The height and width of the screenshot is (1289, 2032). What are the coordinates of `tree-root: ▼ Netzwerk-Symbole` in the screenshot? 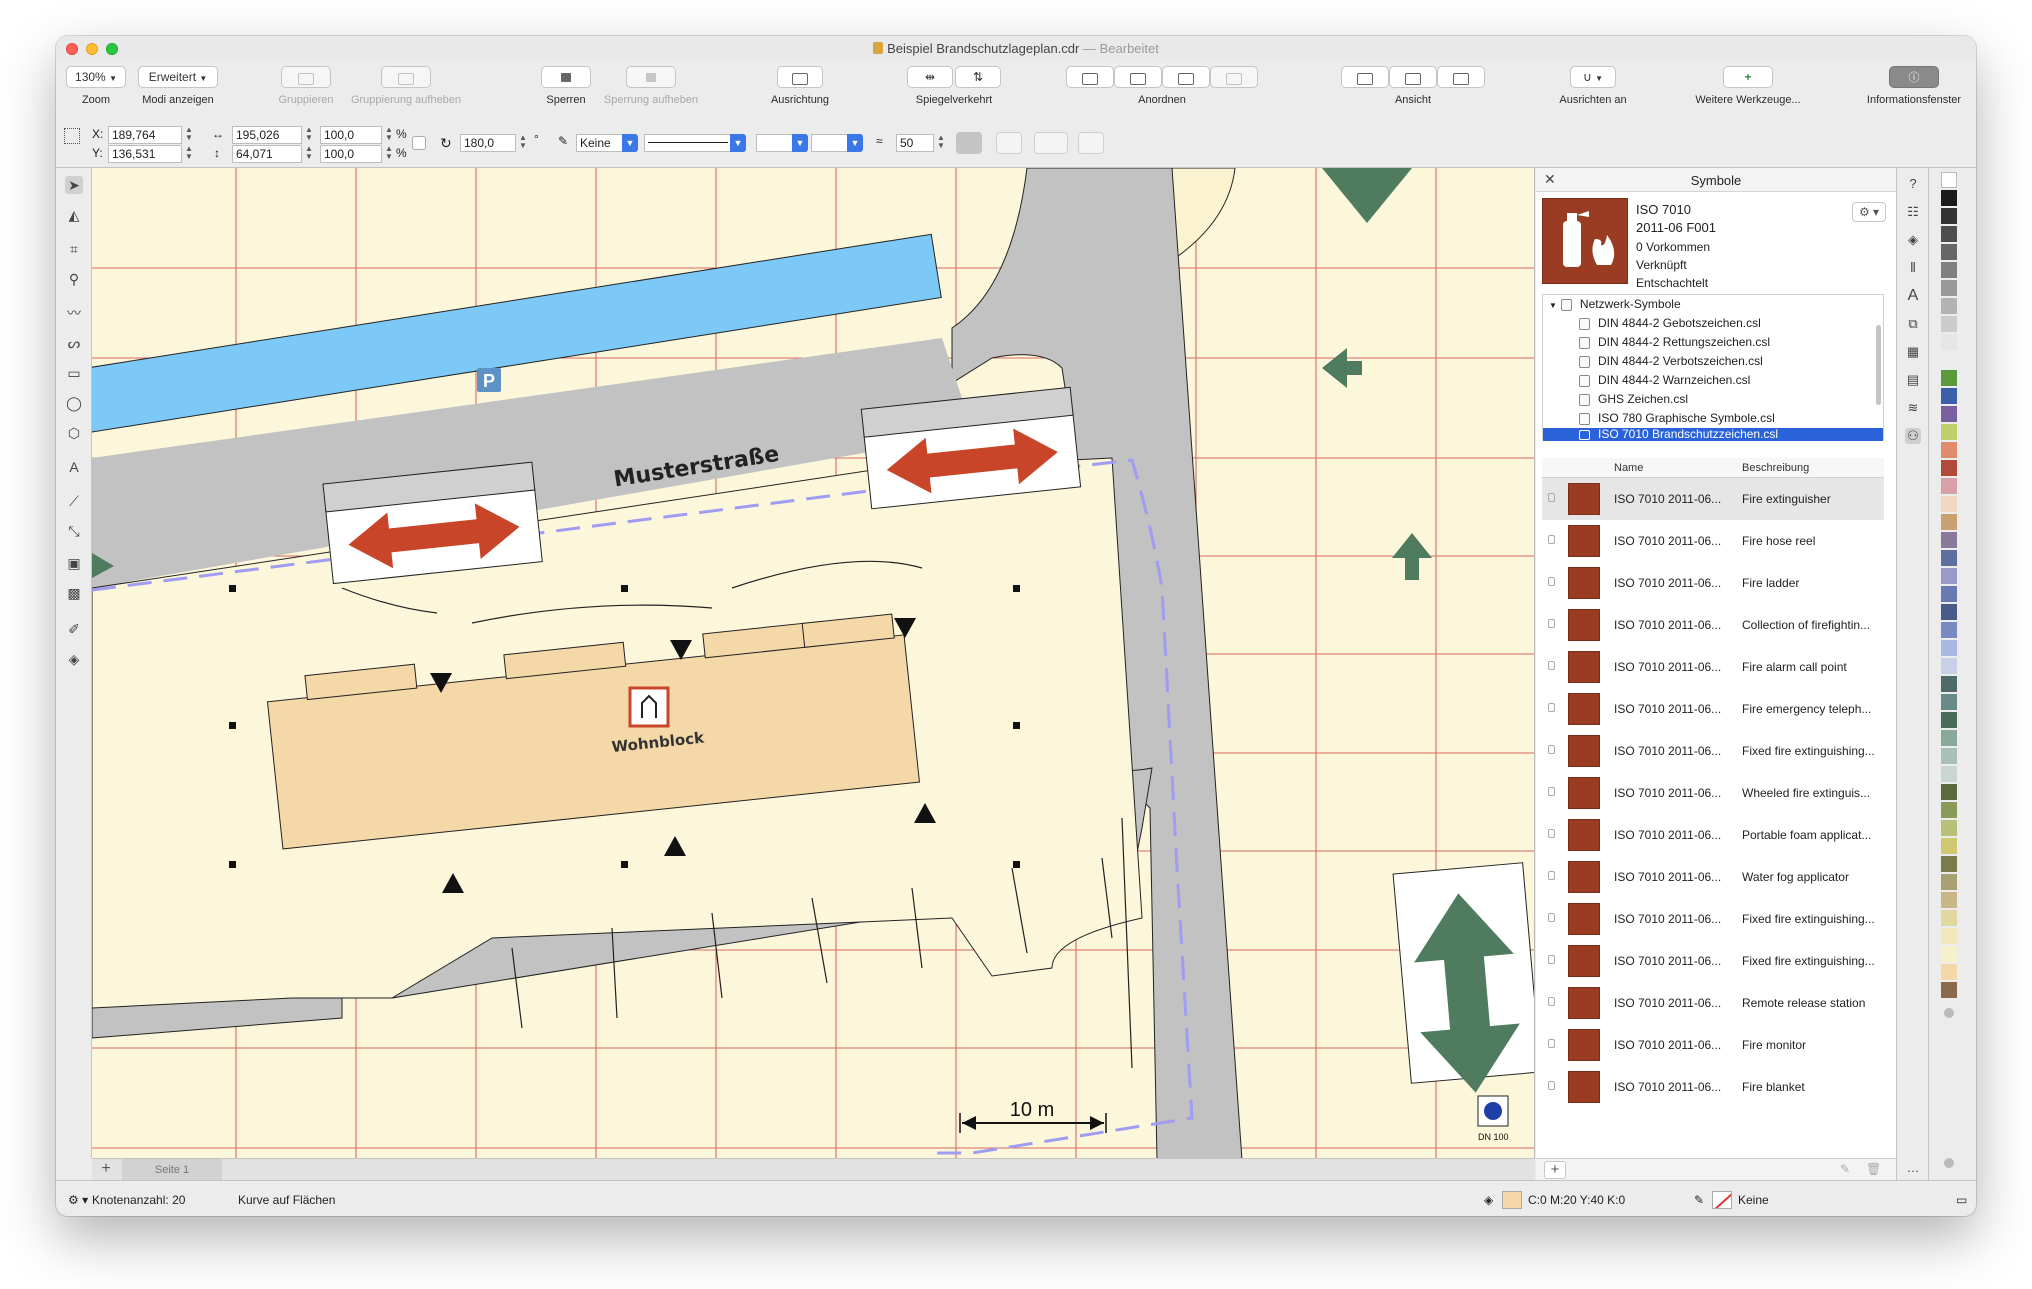 It's located at (1713, 304).